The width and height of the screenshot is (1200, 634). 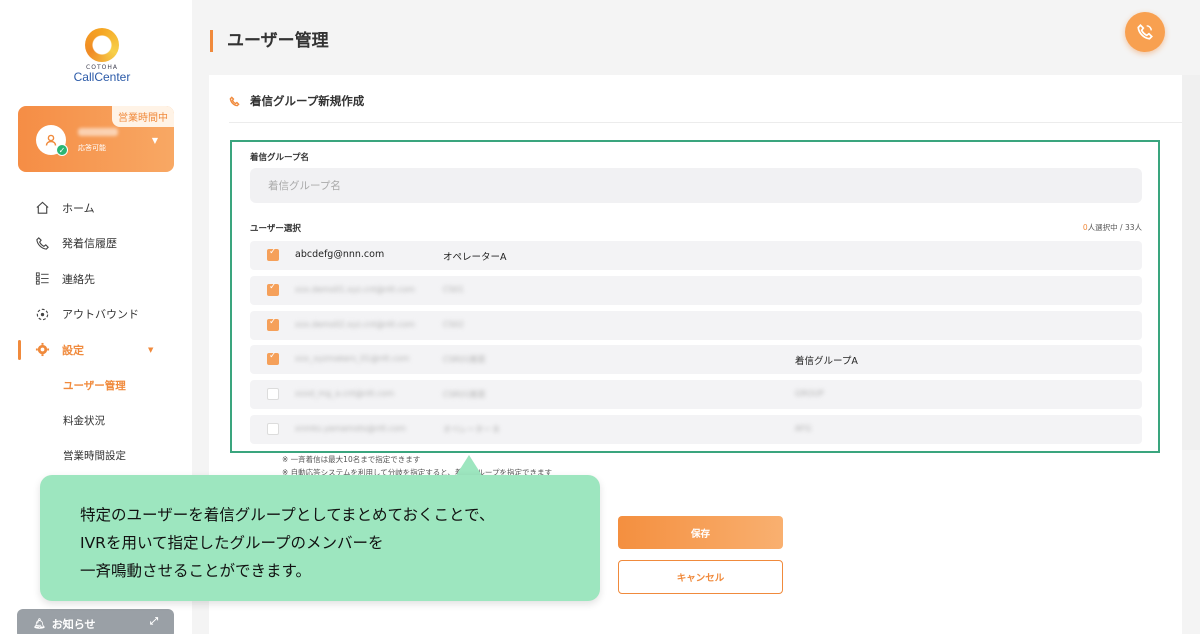 What do you see at coordinates (475, 257) in the screenshot?
I see `user-name: オペレーターA` at bounding box center [475, 257].